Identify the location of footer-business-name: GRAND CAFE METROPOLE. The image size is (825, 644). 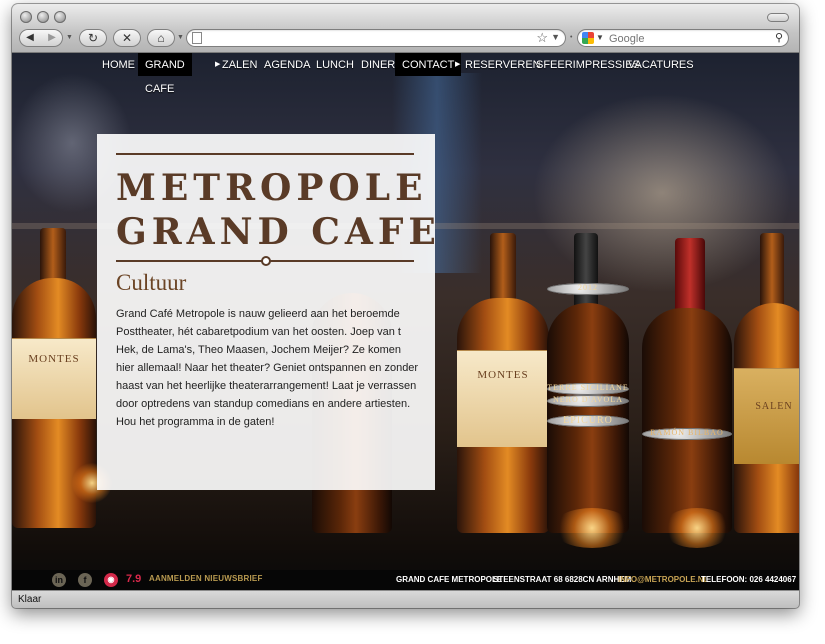
(449, 579).